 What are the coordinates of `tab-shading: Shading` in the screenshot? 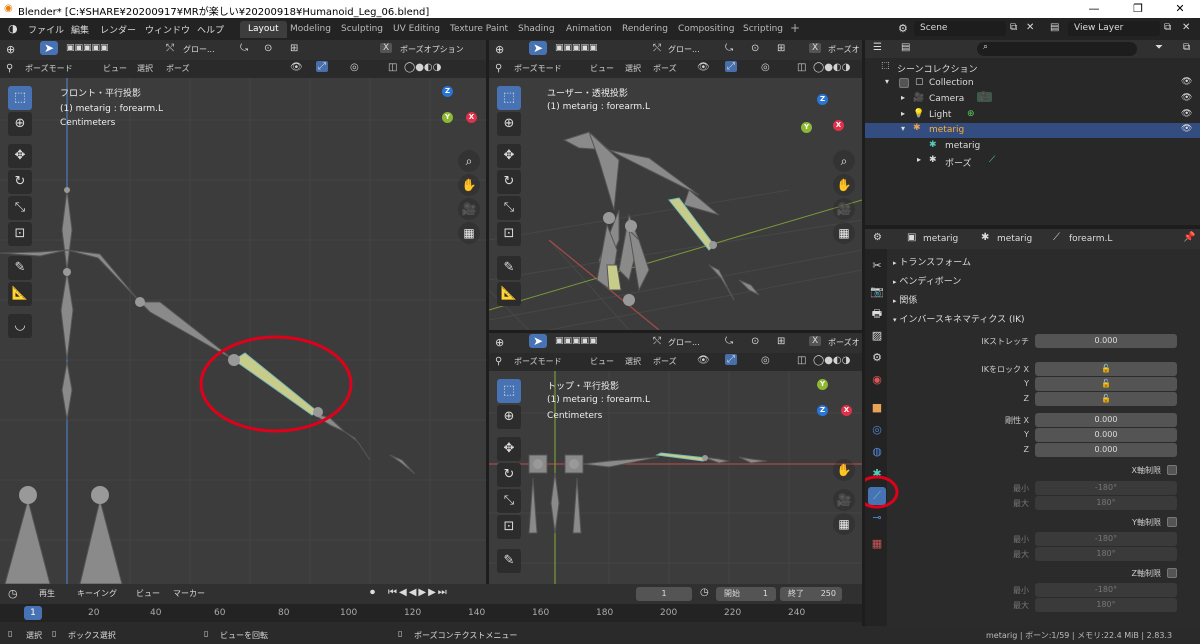 It's located at (536, 29).